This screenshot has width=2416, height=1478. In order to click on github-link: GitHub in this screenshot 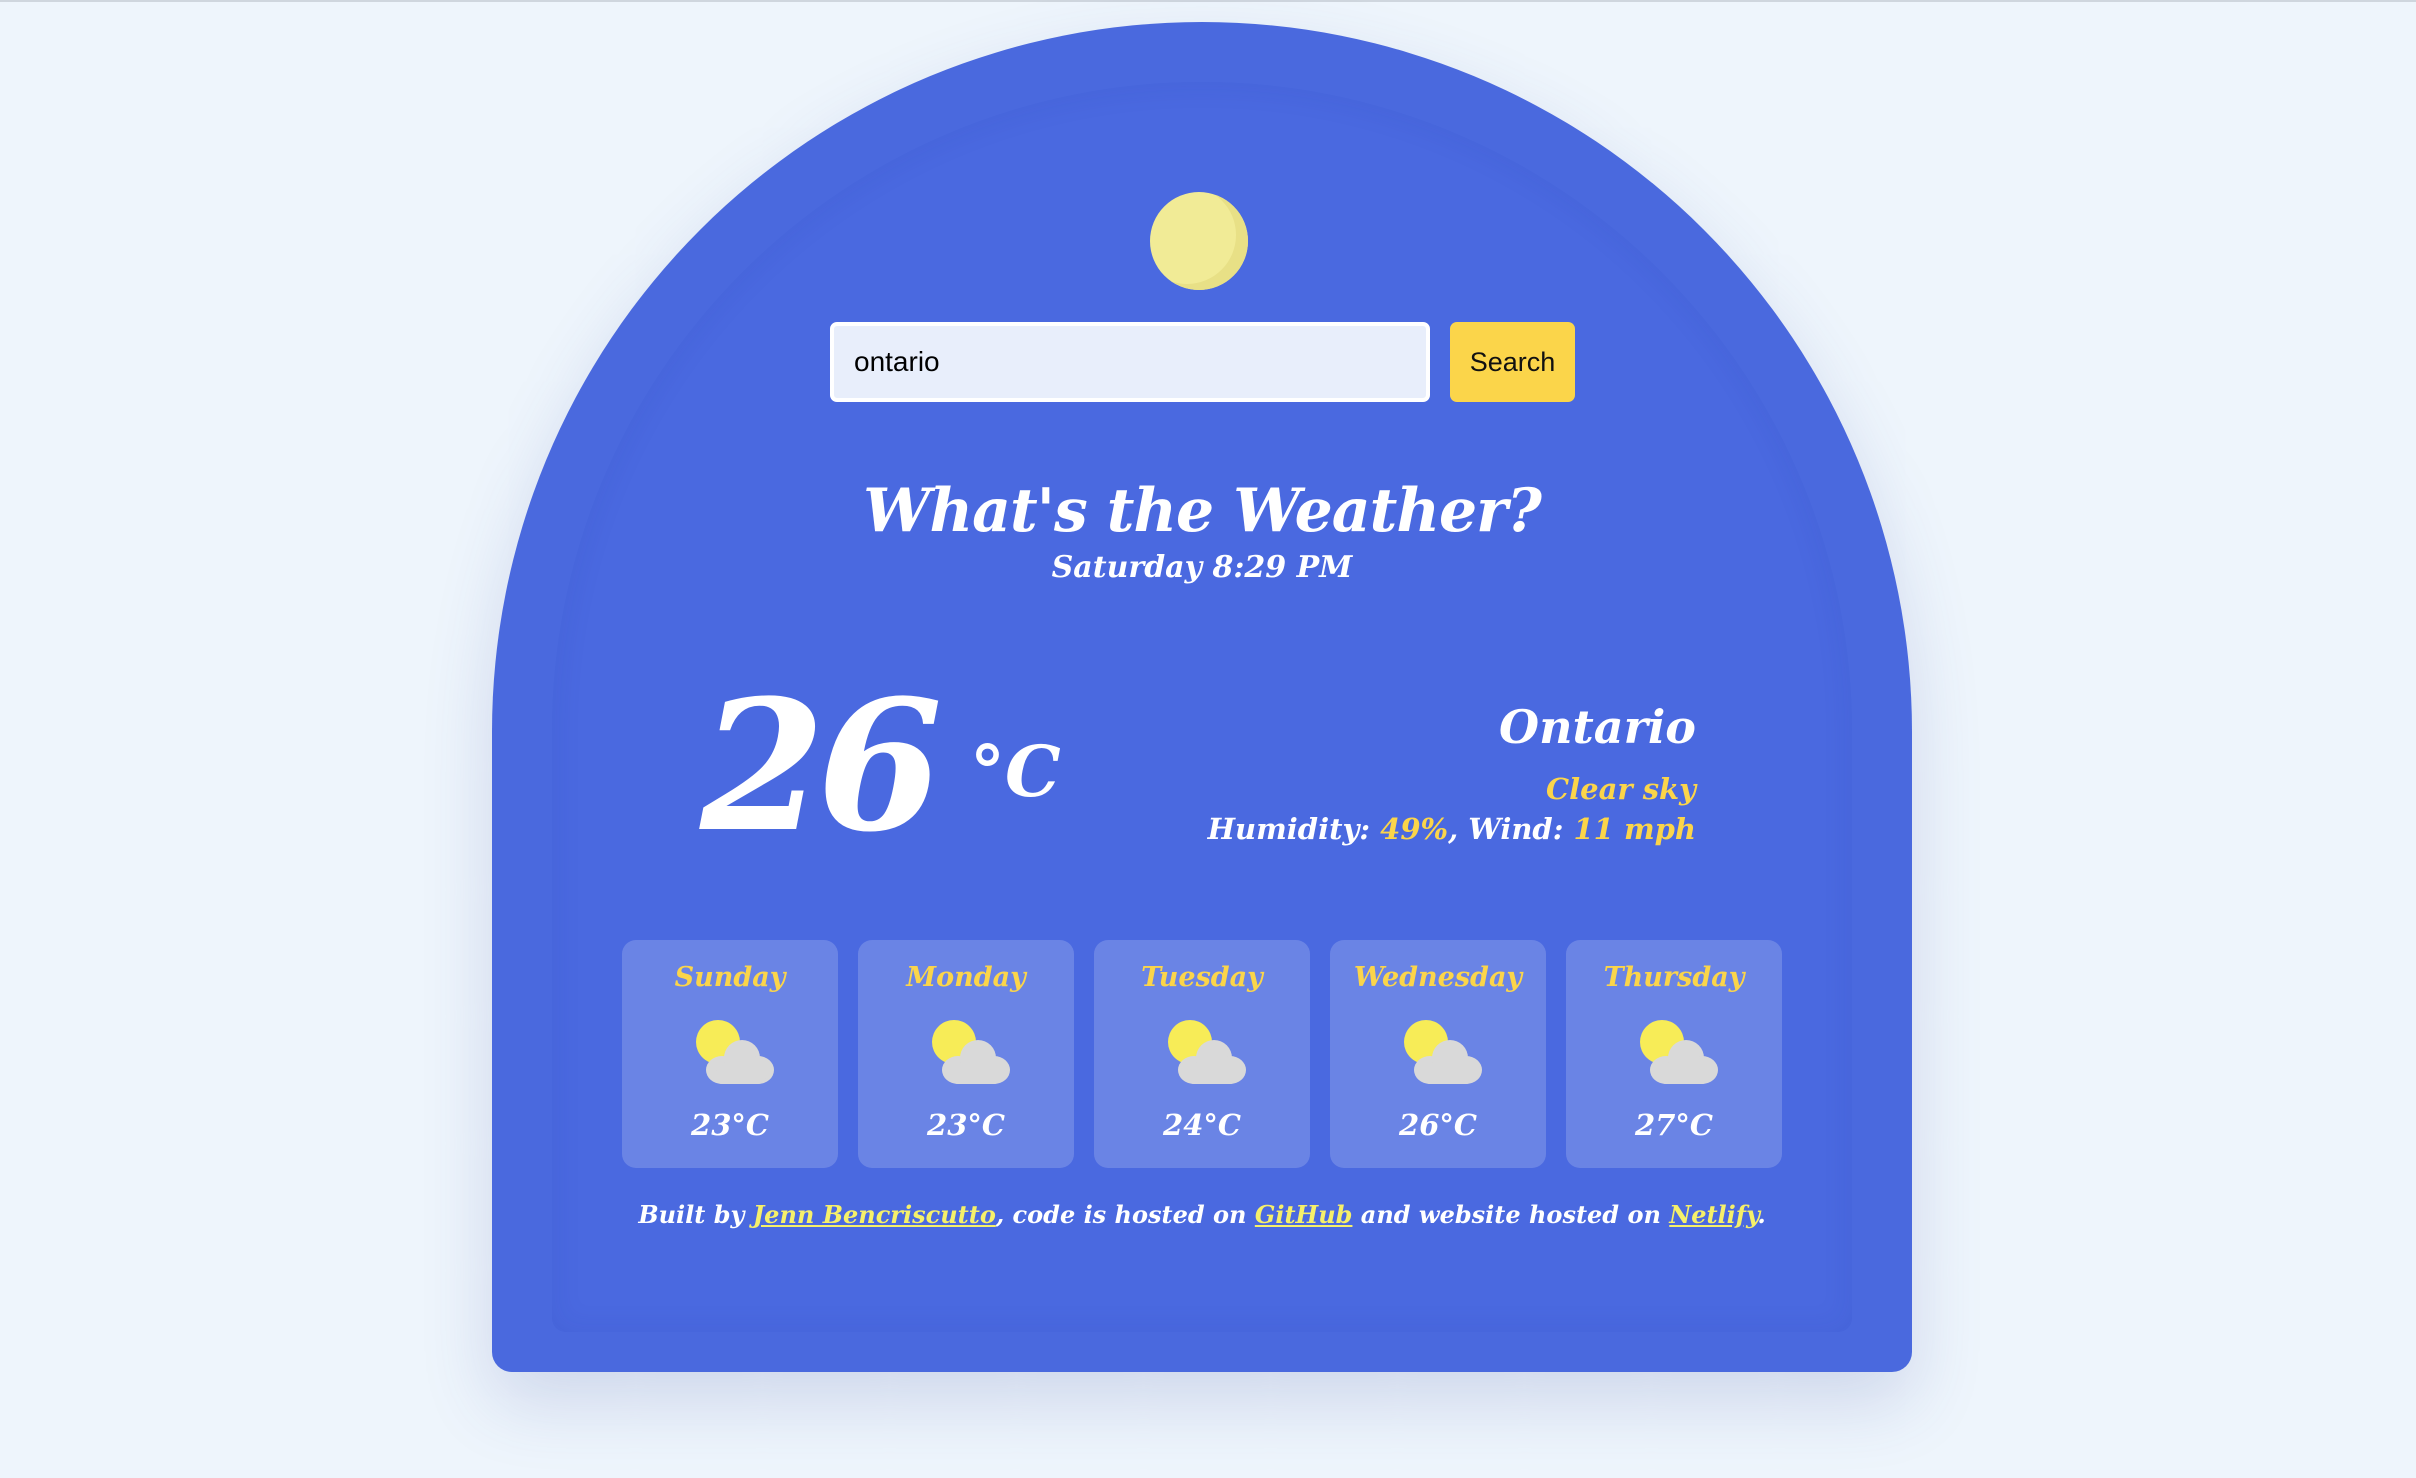, I will do `click(1304, 1214)`.